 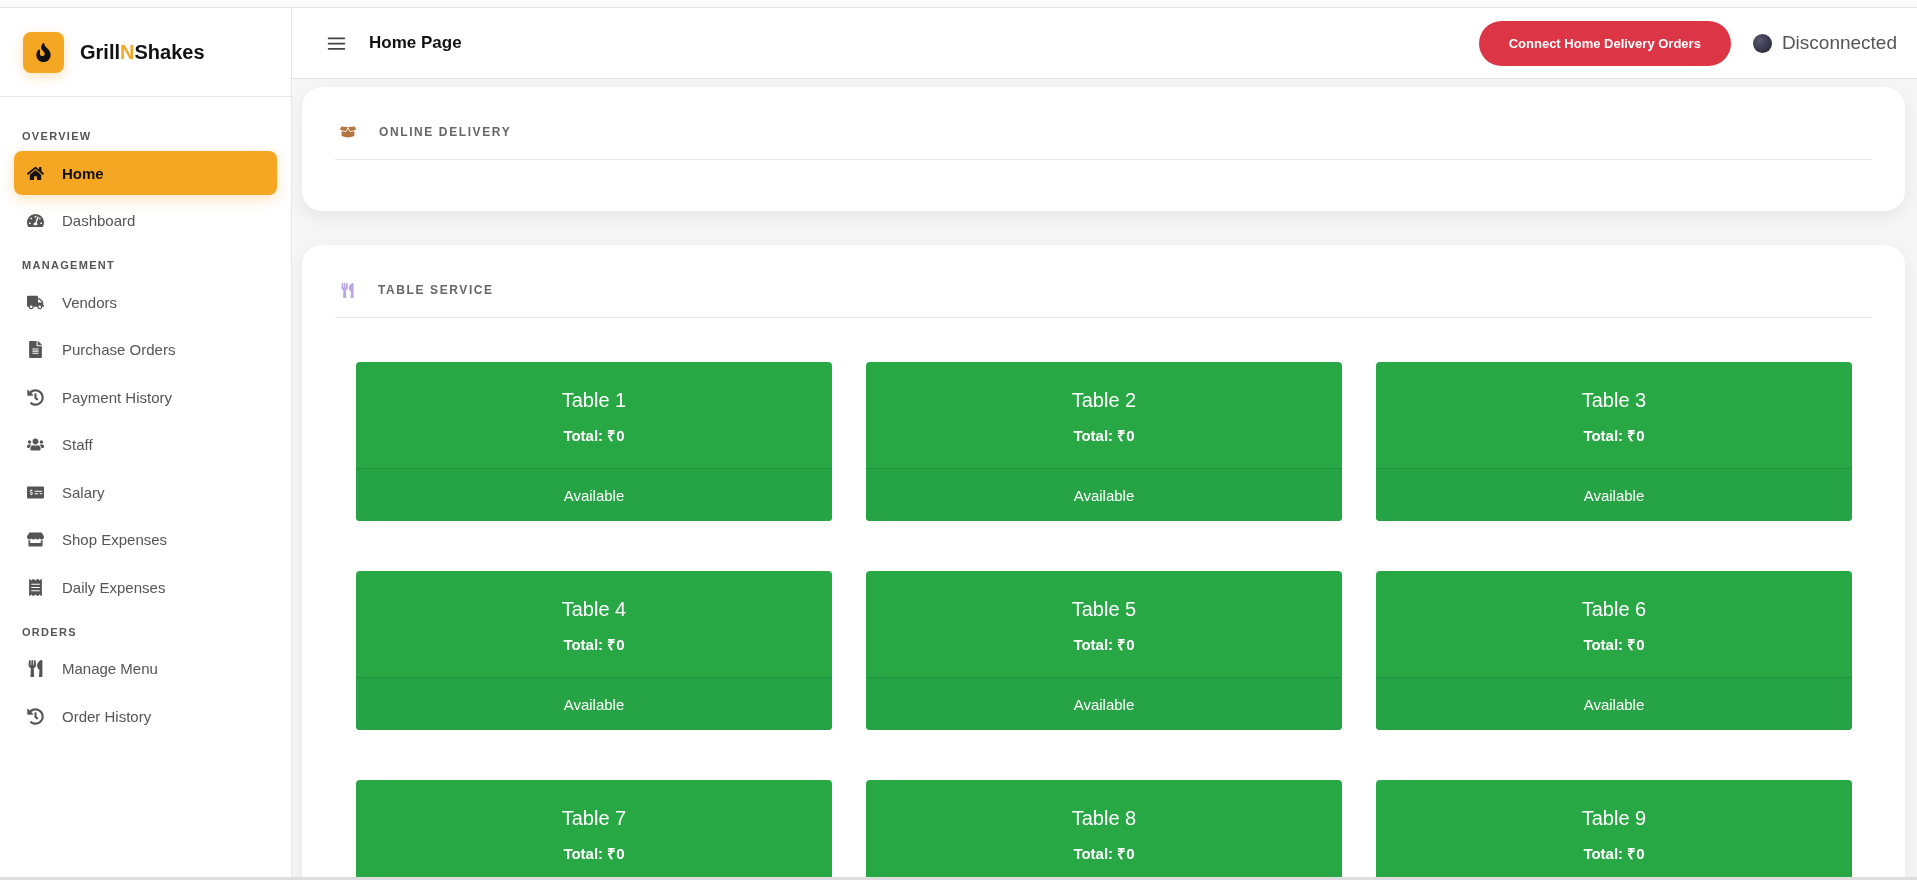 What do you see at coordinates (145, 302) in the screenshot?
I see `nav-item: Vendors` at bounding box center [145, 302].